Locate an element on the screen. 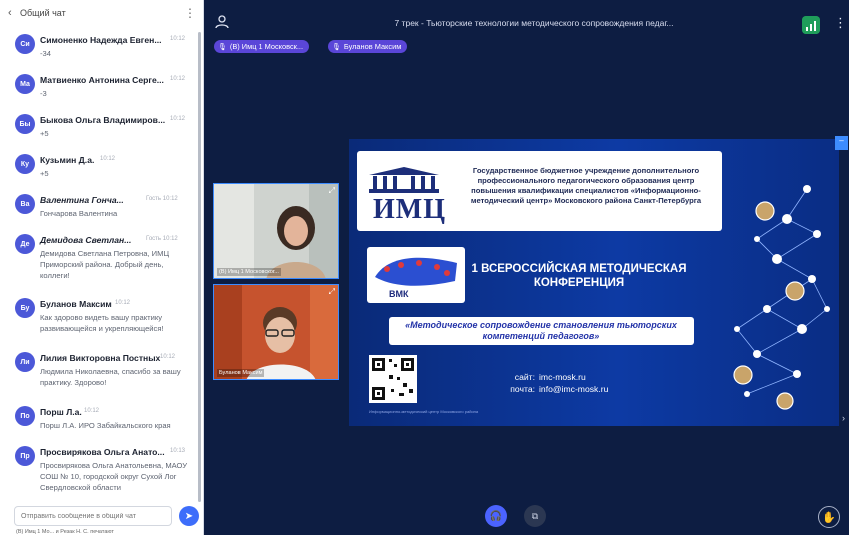  headphones-icon: 🎧 is located at coordinates (496, 516).